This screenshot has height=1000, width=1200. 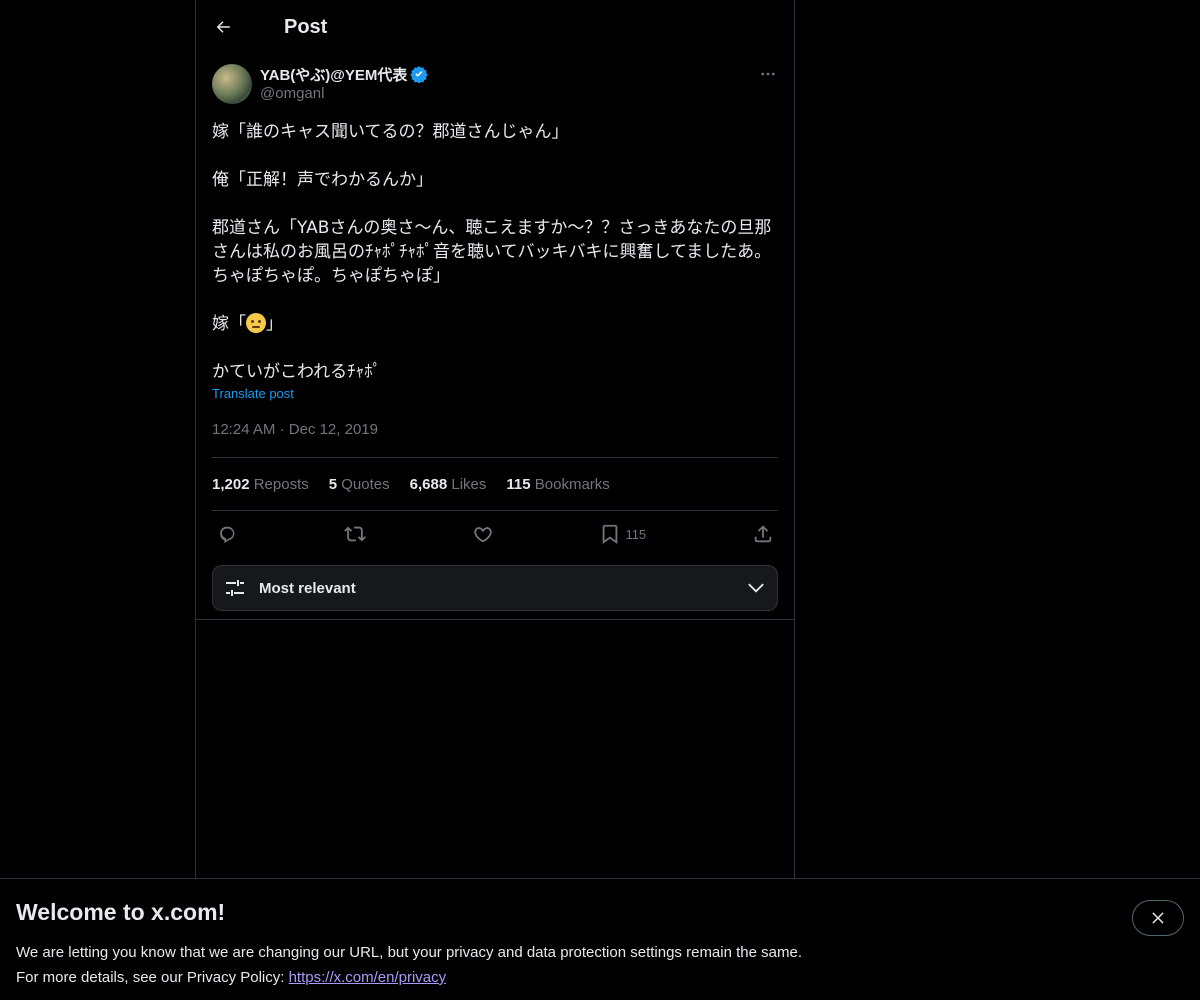 I want to click on like-button, so click(x=483, y=534).